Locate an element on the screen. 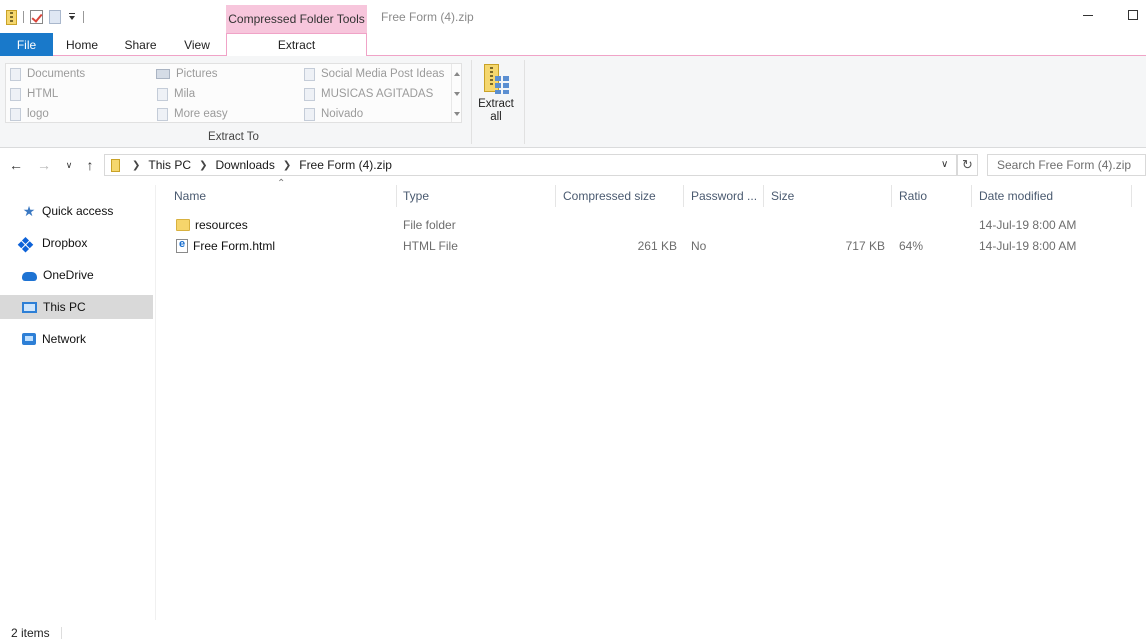  nav-item-network: Network is located at coordinates (76, 339).